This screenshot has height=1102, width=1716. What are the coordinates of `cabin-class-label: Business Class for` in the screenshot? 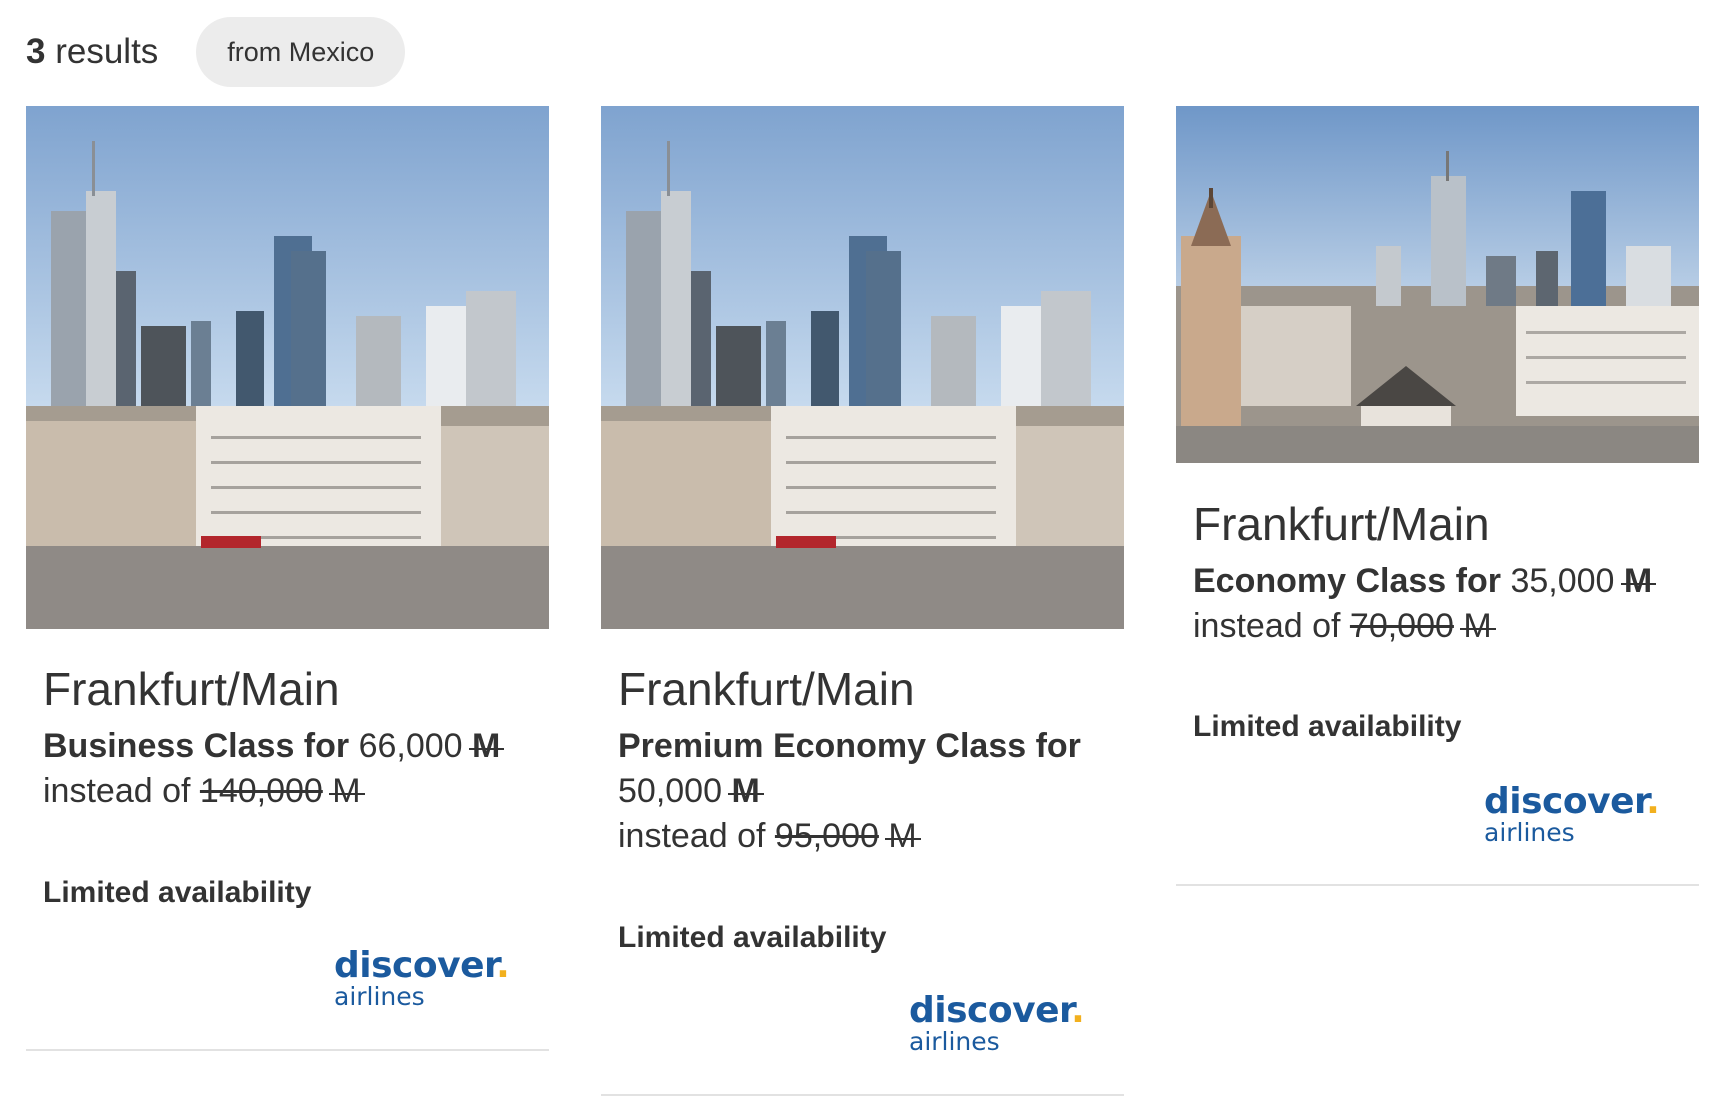 It's located at (196, 746).